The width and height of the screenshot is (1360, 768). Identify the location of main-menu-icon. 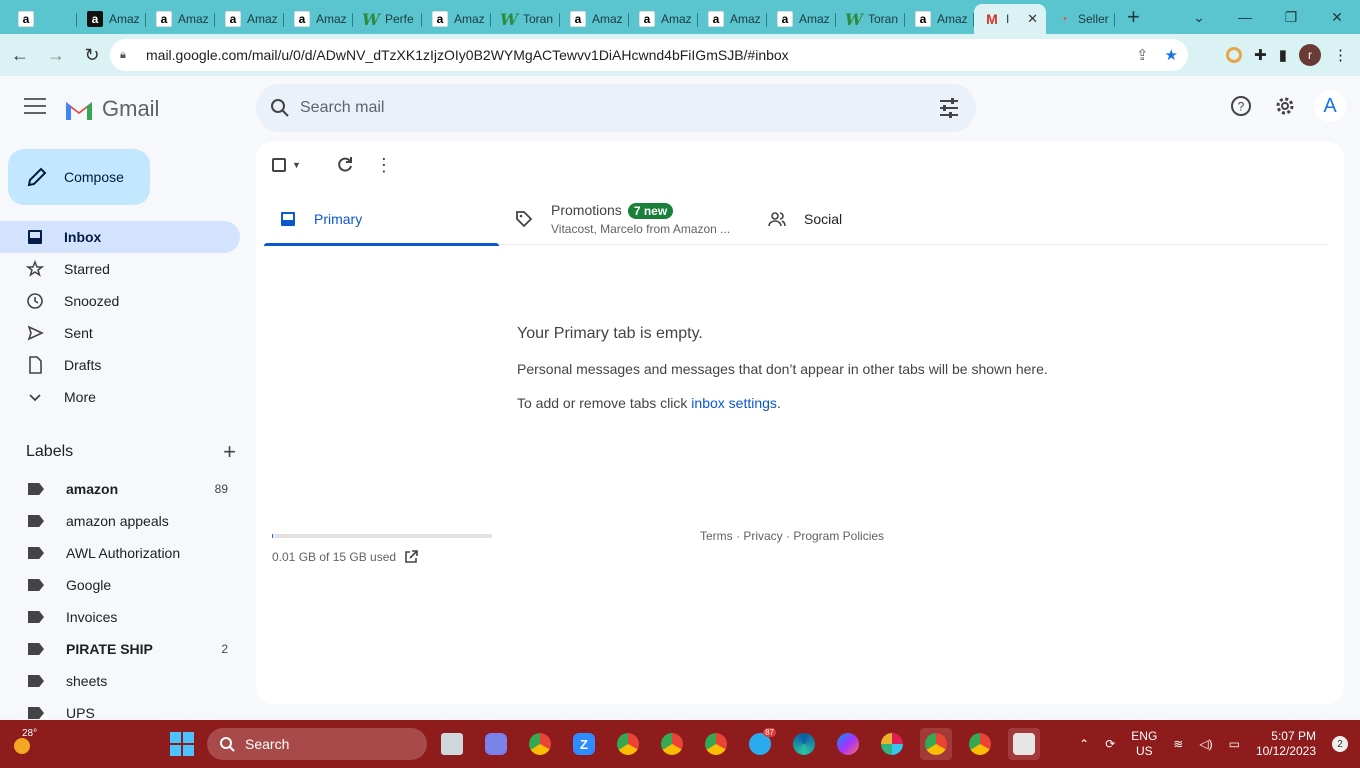
(35, 106).